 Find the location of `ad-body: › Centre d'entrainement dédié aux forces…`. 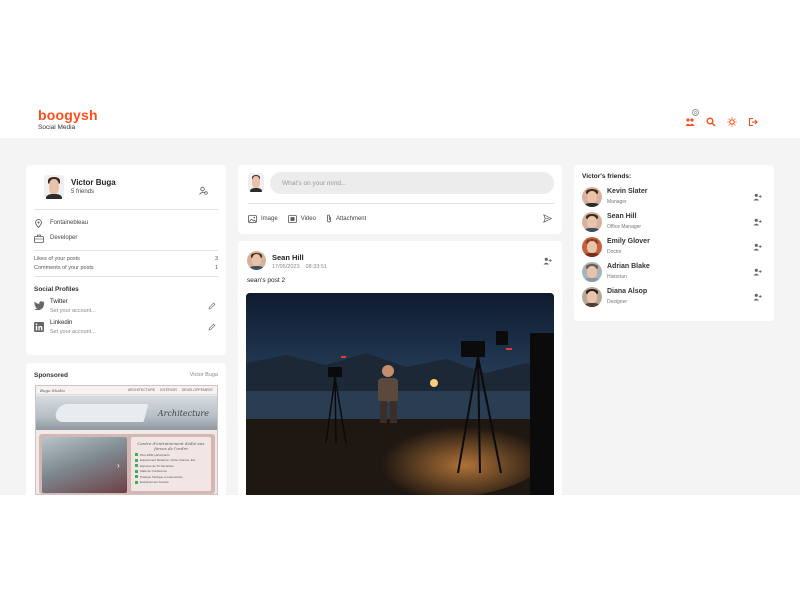

ad-body: › Centre d'entrainement dédié aux forces… is located at coordinates (127, 464).